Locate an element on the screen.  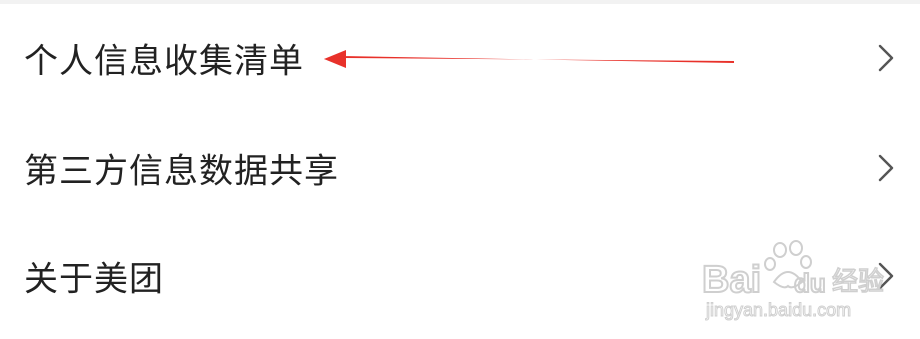
menu-item-label: 关于美团 is located at coordinates (94, 279).